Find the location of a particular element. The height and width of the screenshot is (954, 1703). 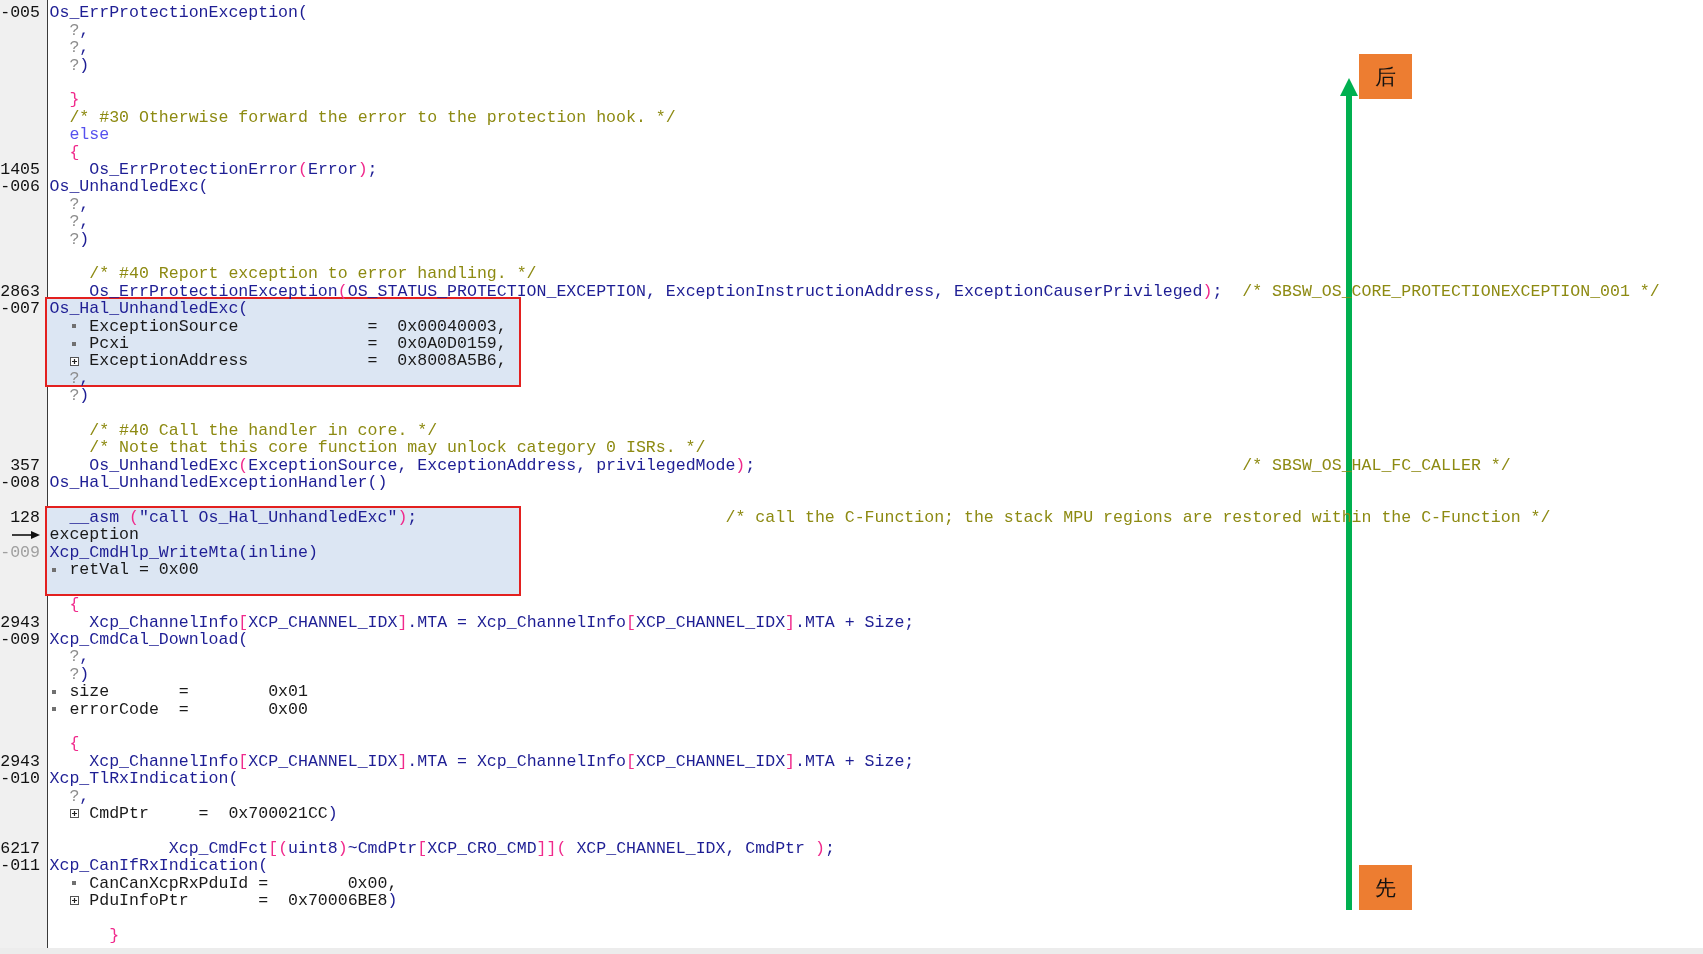

source-line: __asm ("call Os_Hal_UnhandledExc"); is located at coordinates (243, 518).